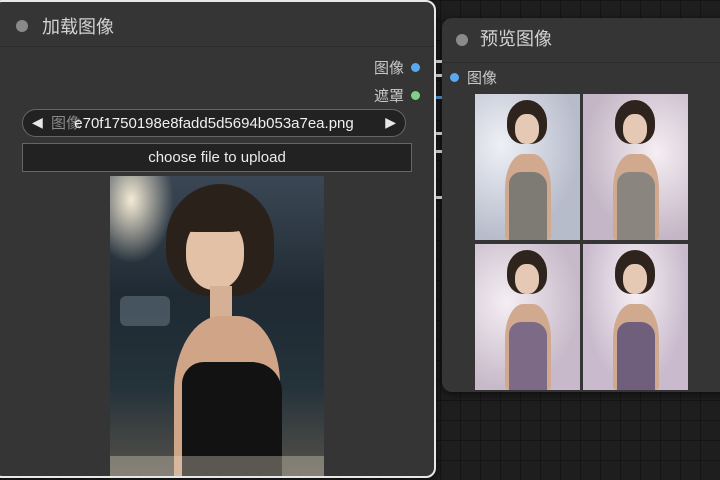  What do you see at coordinates (78, 27) in the screenshot?
I see `node-title: 加载图像` at bounding box center [78, 27].